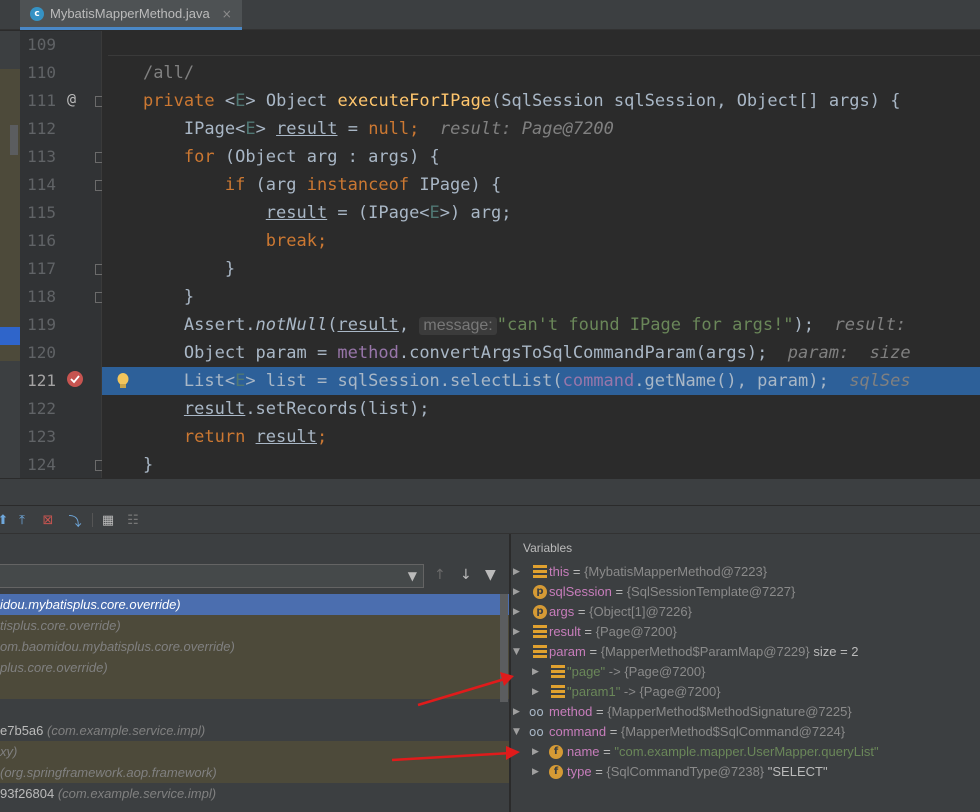 This screenshot has height=812, width=980. What do you see at coordinates (455, 754) in the screenshot?
I see `arrow-to-command-name` at bounding box center [455, 754].